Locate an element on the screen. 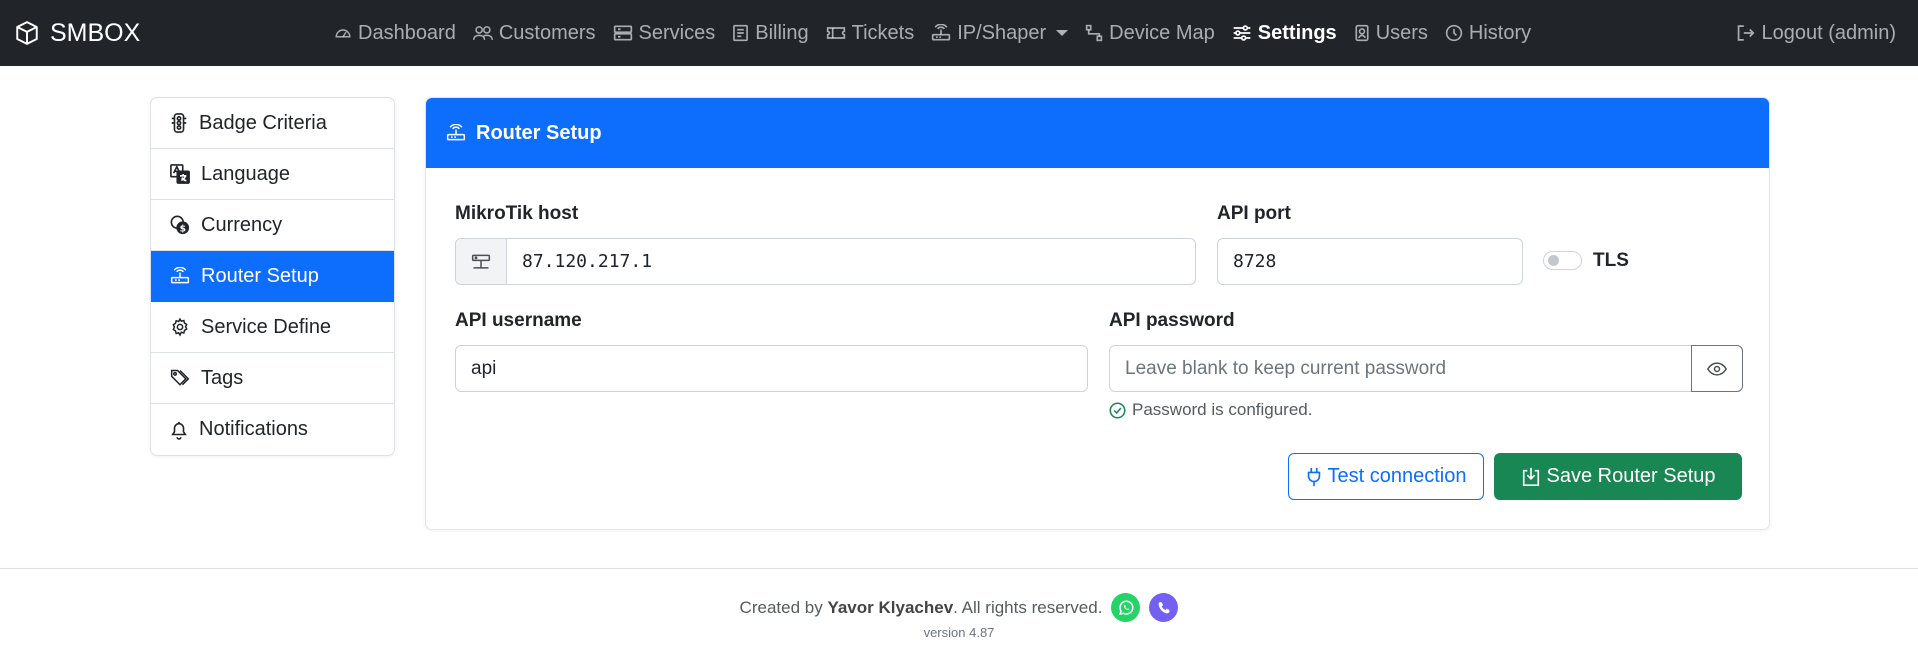 The height and width of the screenshot is (655, 1918). logout-link: Logout (admin) is located at coordinates (1816, 33).